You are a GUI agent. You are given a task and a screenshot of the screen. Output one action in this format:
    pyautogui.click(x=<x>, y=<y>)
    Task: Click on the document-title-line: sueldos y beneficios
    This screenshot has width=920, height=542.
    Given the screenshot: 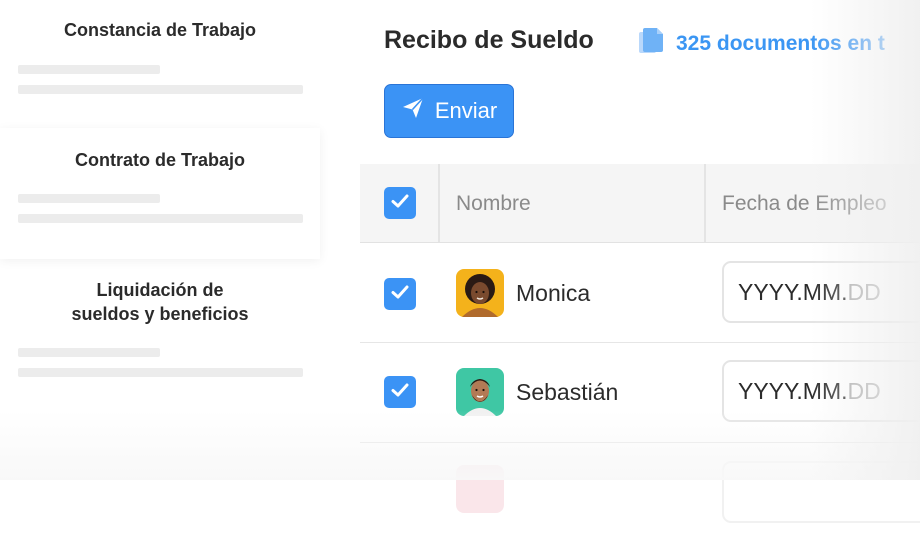 What is the action you would take?
    pyautogui.click(x=160, y=314)
    